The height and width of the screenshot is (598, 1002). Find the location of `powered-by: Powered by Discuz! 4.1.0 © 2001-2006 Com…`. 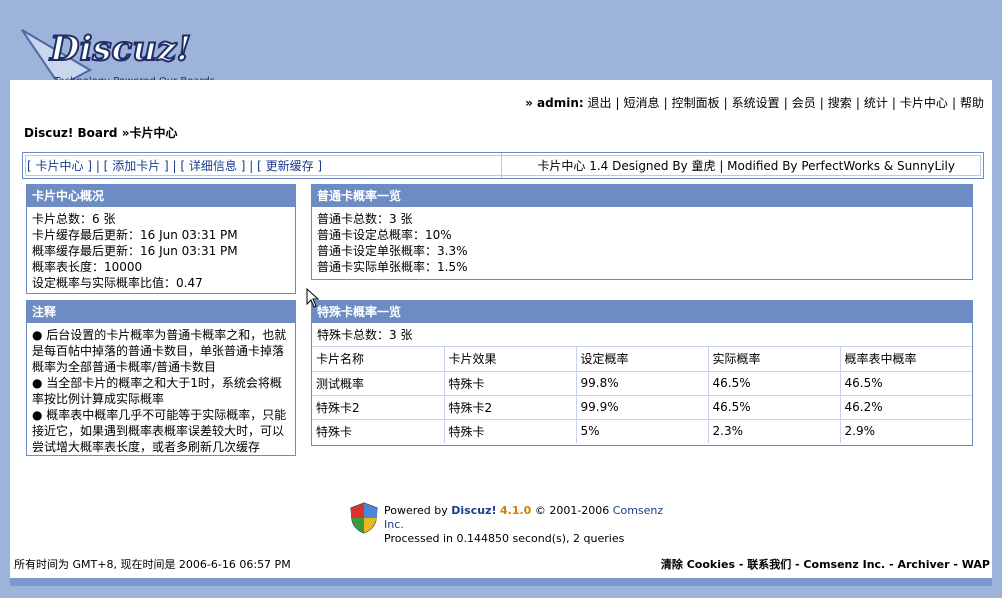

powered-by: Powered by Discuz! 4.1.0 © 2001-2006 Com… is located at coordinates (510, 522).